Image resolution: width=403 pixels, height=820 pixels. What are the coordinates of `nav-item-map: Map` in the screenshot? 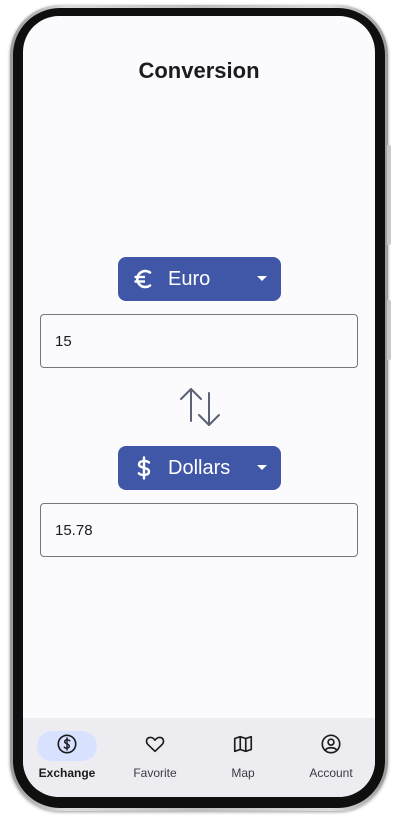 It's located at (243, 757).